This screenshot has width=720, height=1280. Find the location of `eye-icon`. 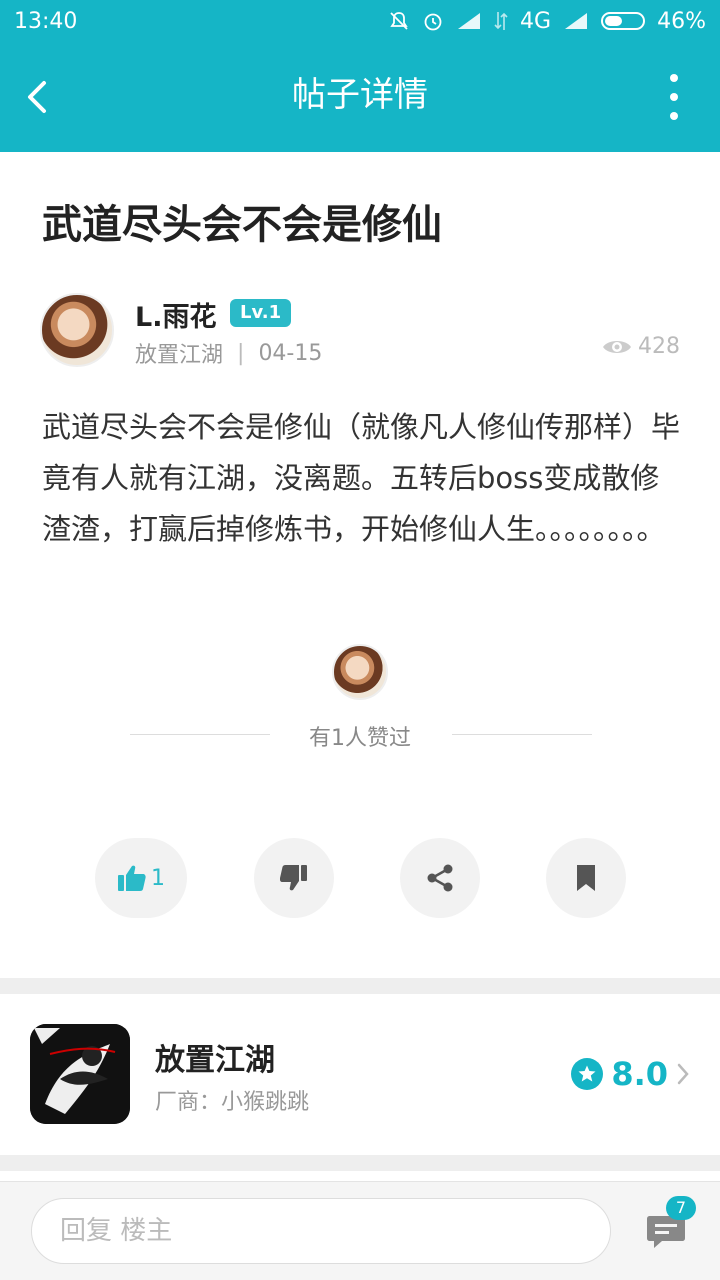

eye-icon is located at coordinates (617, 346).